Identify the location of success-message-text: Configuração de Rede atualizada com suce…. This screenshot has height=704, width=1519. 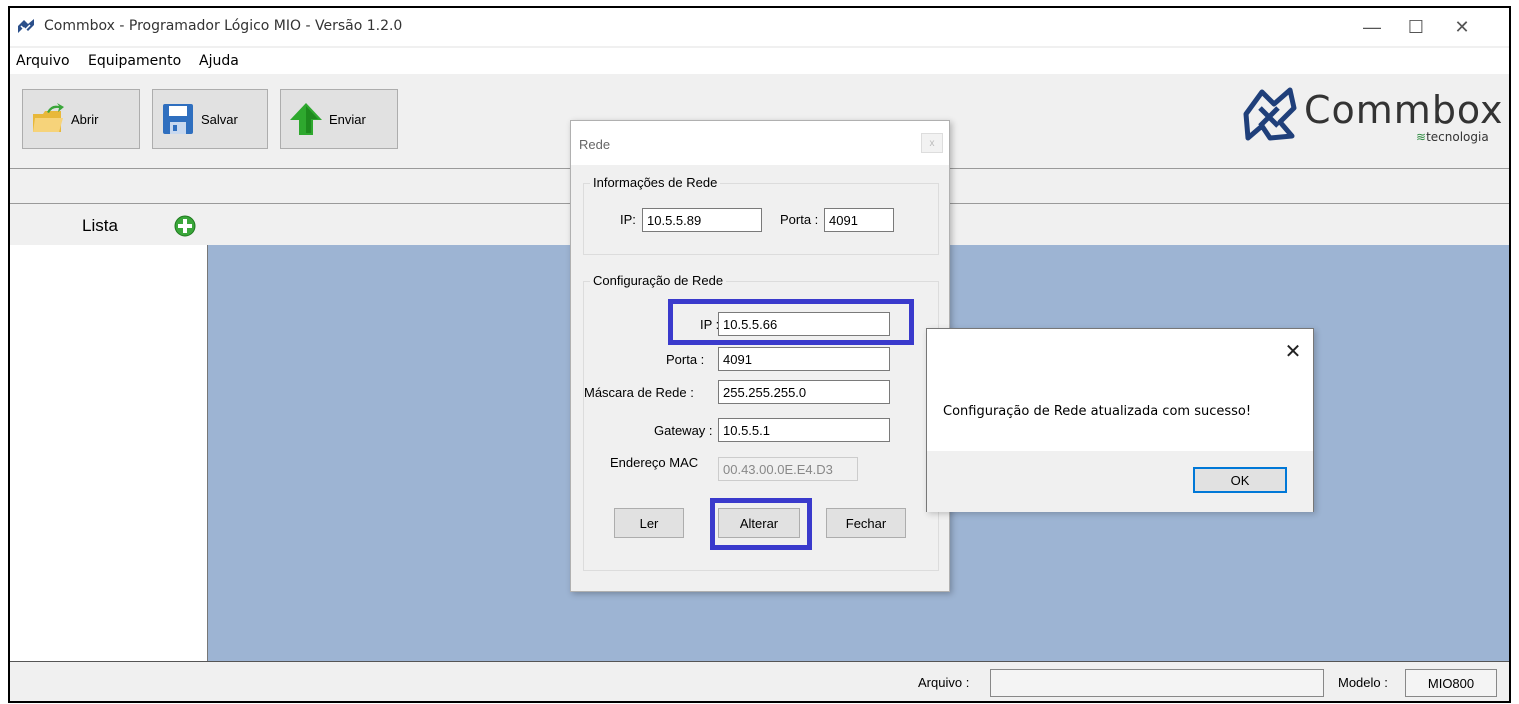
(1097, 411).